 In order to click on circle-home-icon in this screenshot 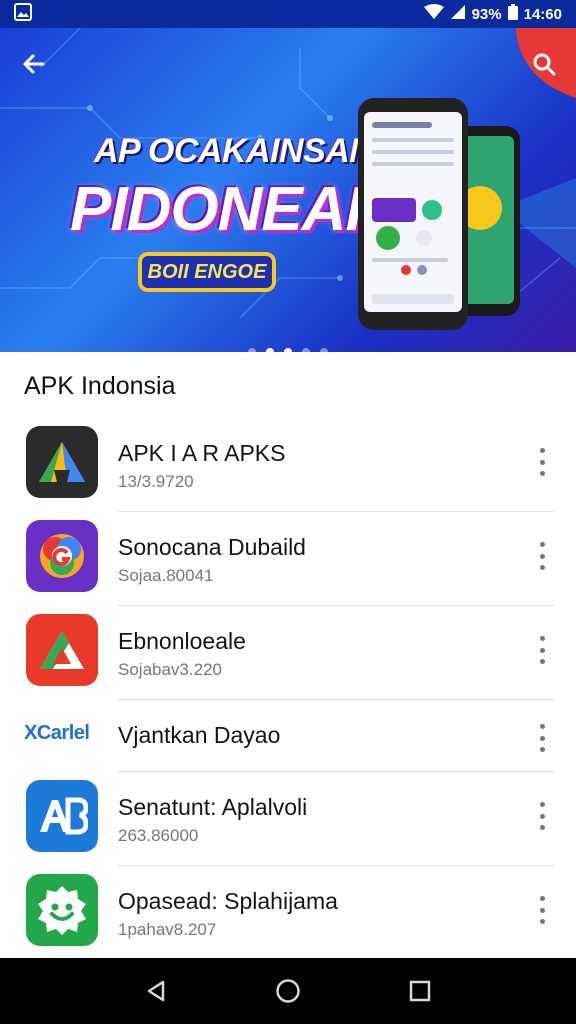, I will do `click(288, 991)`.